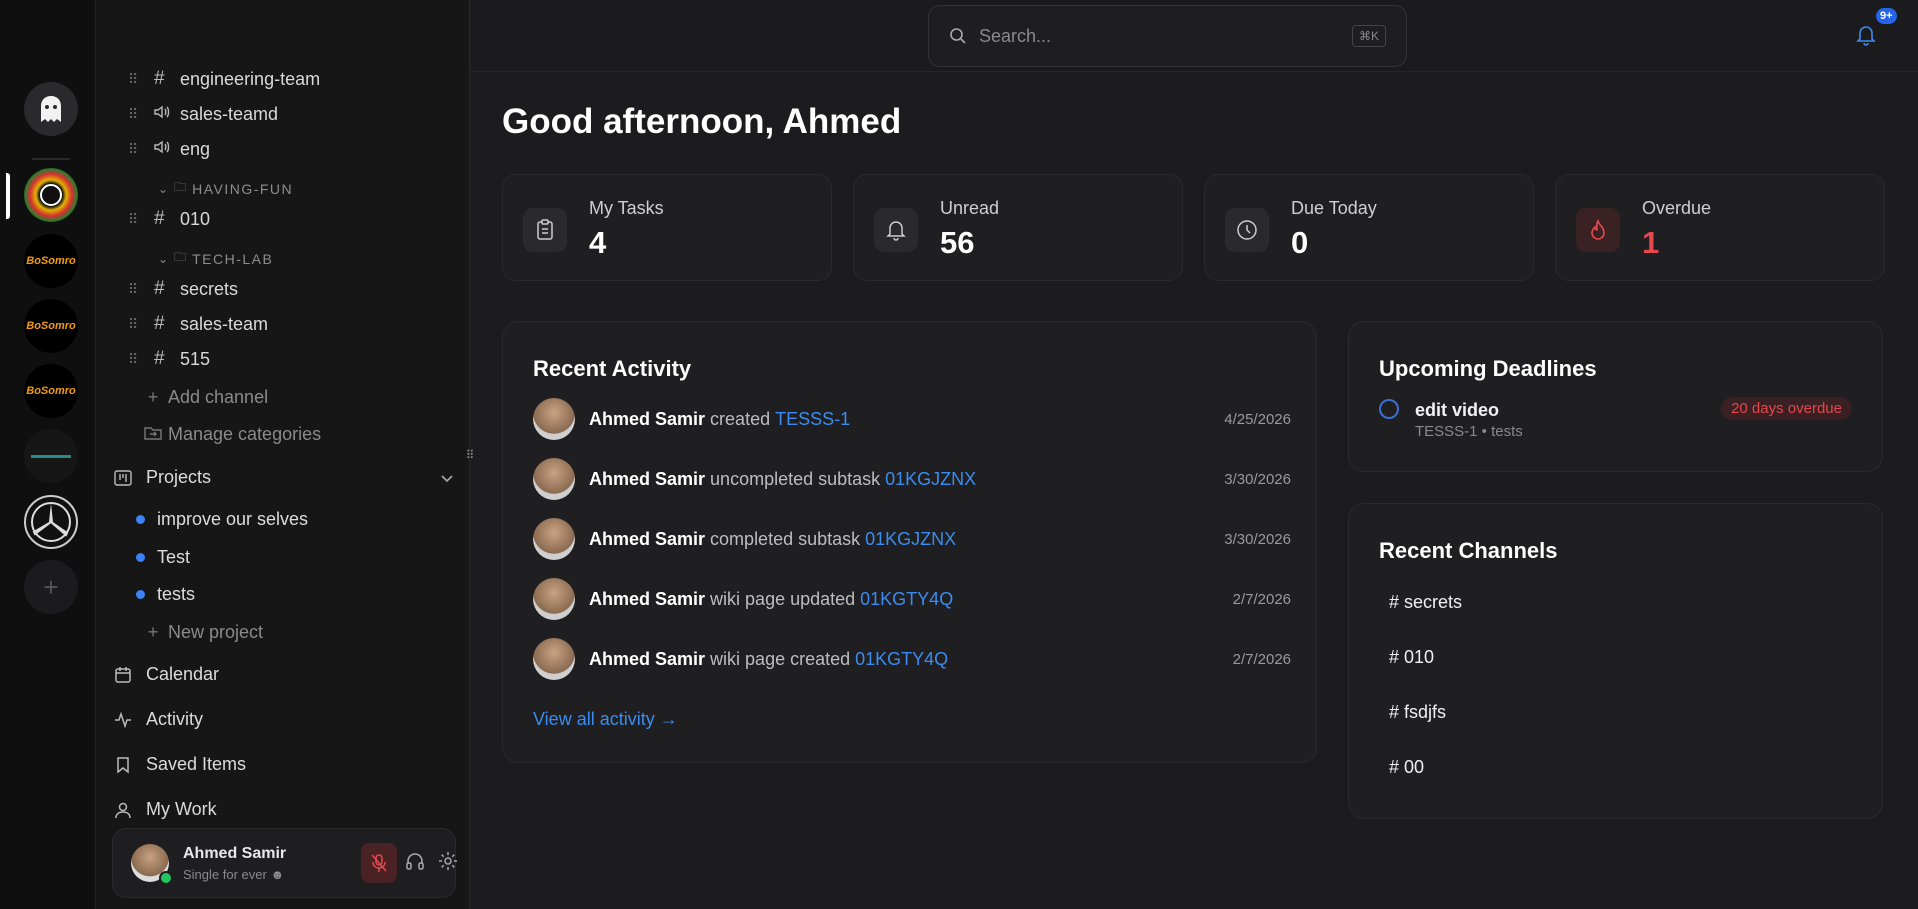  What do you see at coordinates (1425, 602) in the screenshot?
I see `recent-channel-item: # secrets` at bounding box center [1425, 602].